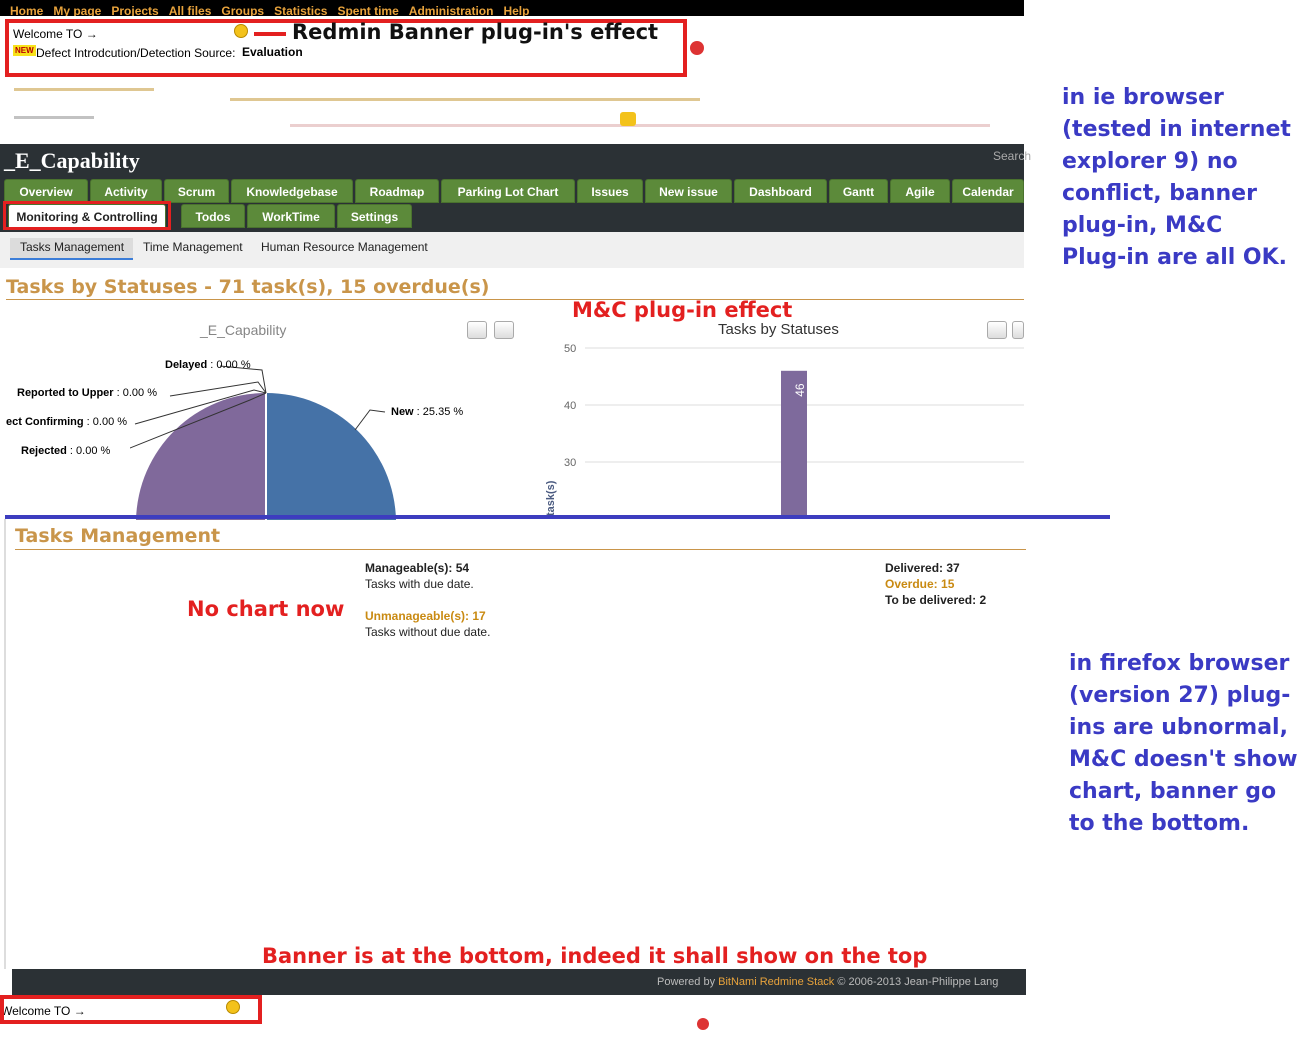 Image resolution: width=1311 pixels, height=1061 pixels. I want to click on tab-parking-lot-chart: Parking Lot Chart, so click(508, 191).